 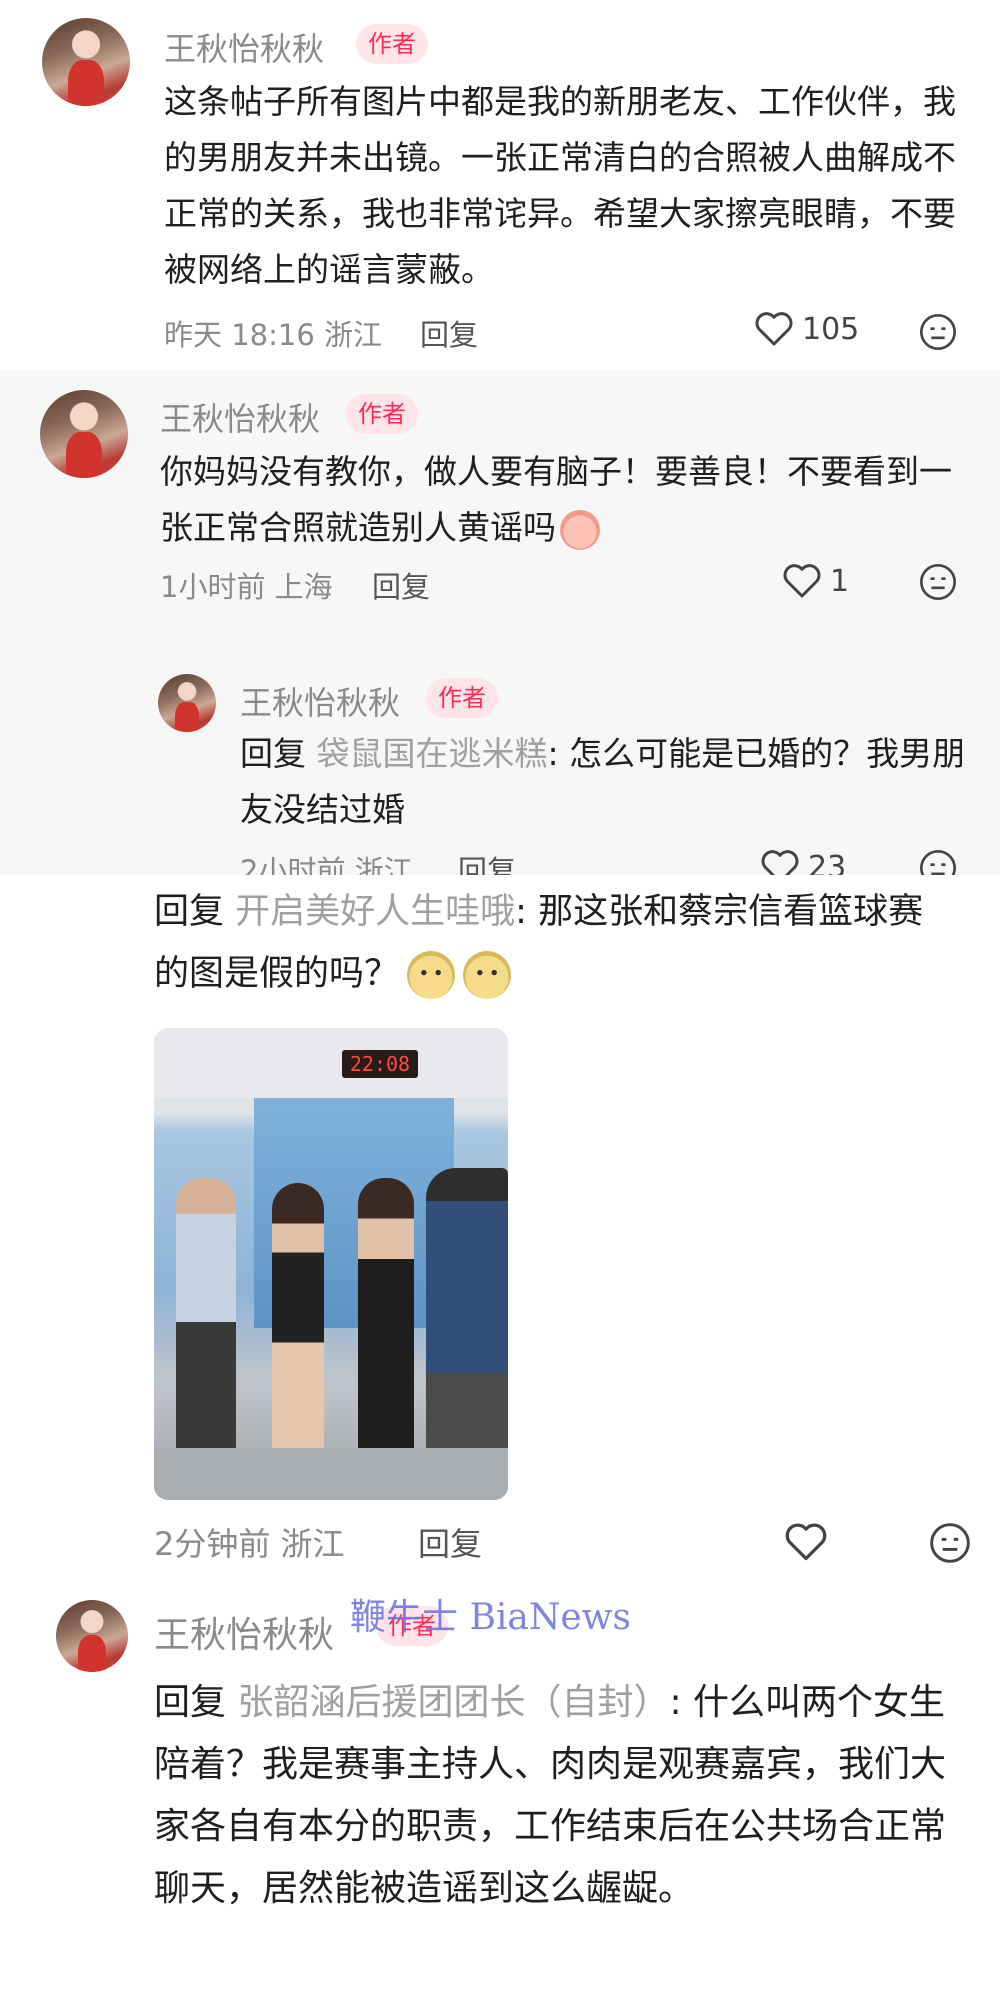 I want to click on attached-photo: 22:08, so click(x=331, y=1264).